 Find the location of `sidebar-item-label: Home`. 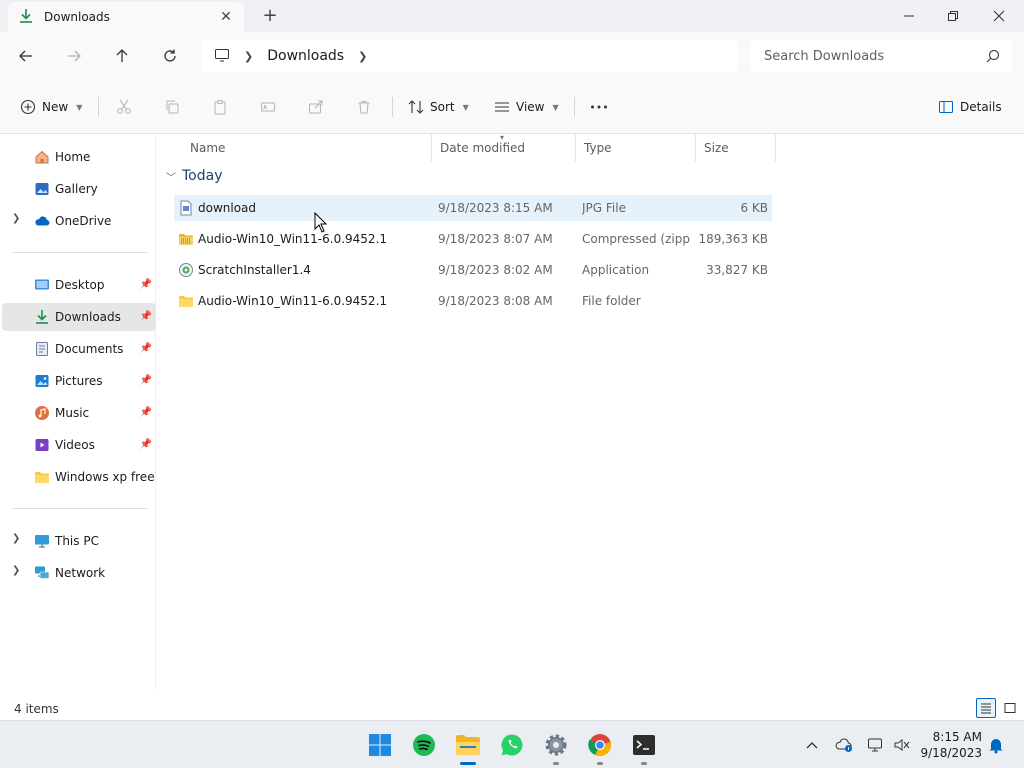

sidebar-item-label: Home is located at coordinates (73, 157).